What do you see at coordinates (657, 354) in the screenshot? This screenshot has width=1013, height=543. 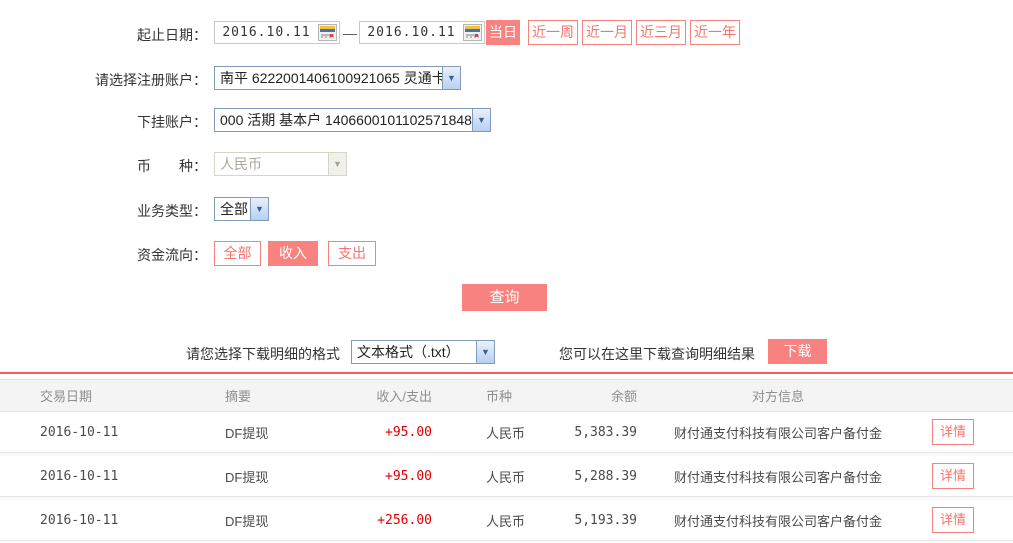 I see `download-hint: 您可以在这里下载查询明细结果` at bounding box center [657, 354].